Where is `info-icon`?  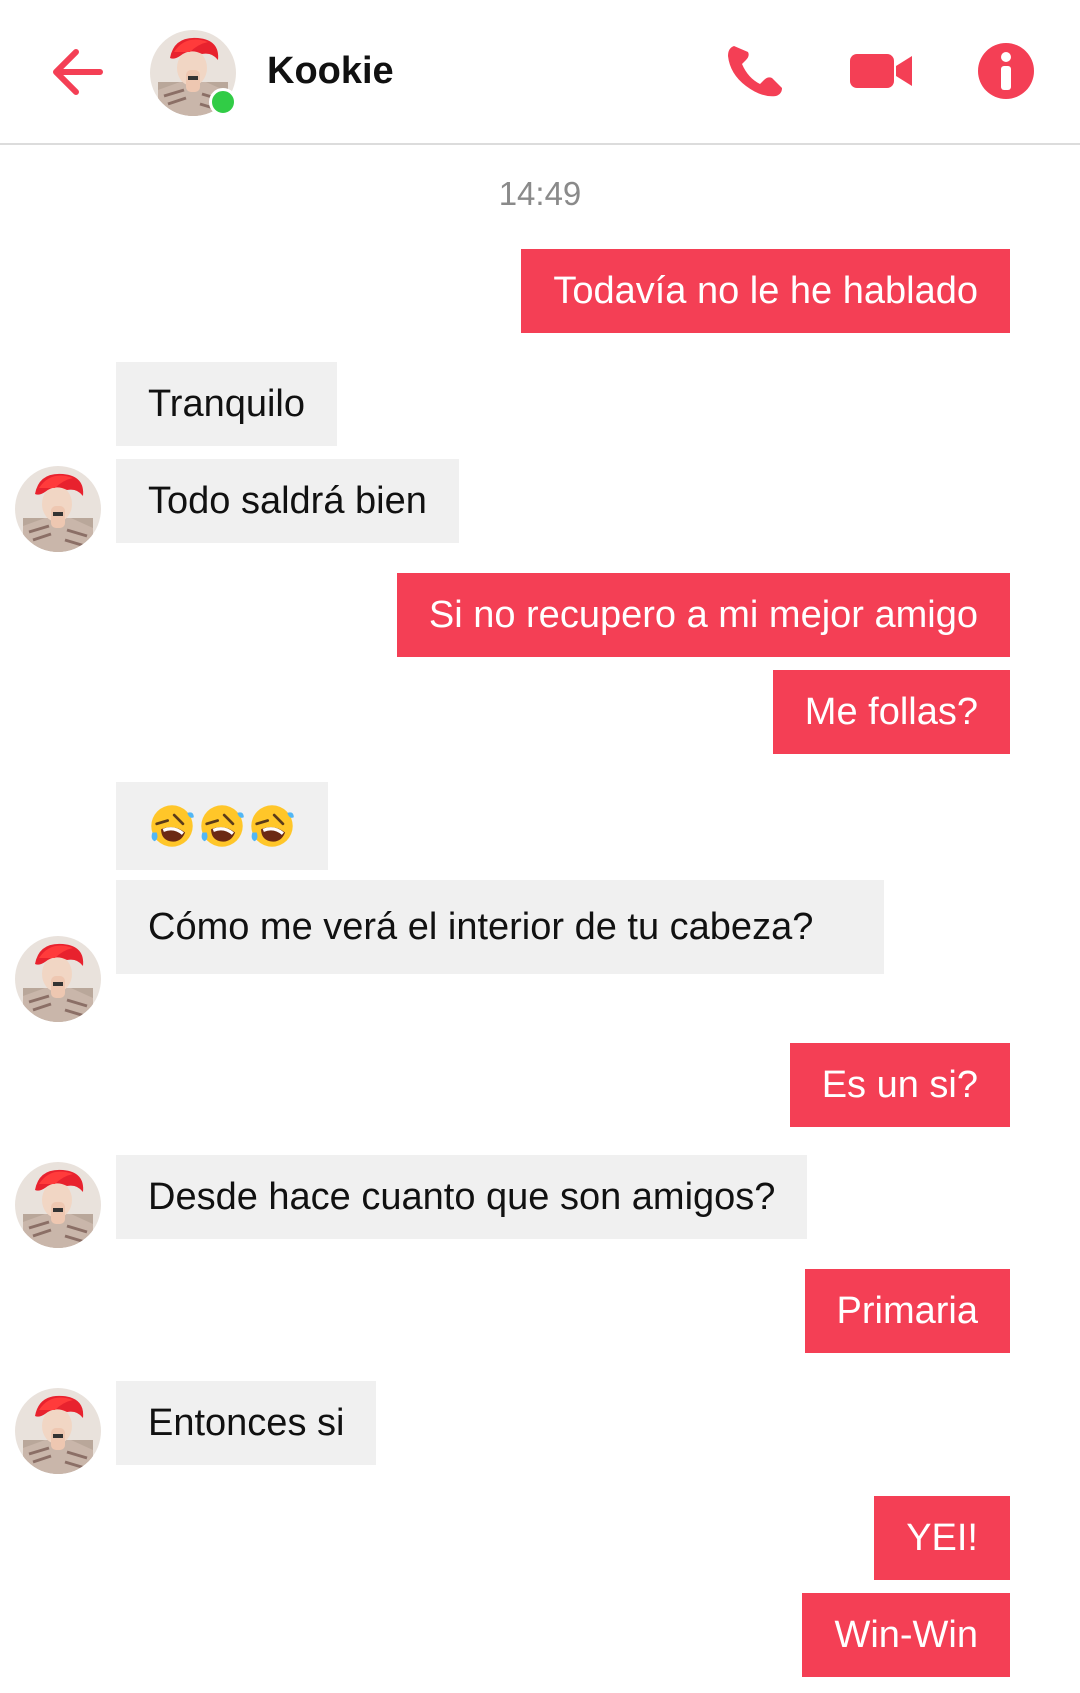
info-icon is located at coordinates (1006, 71).